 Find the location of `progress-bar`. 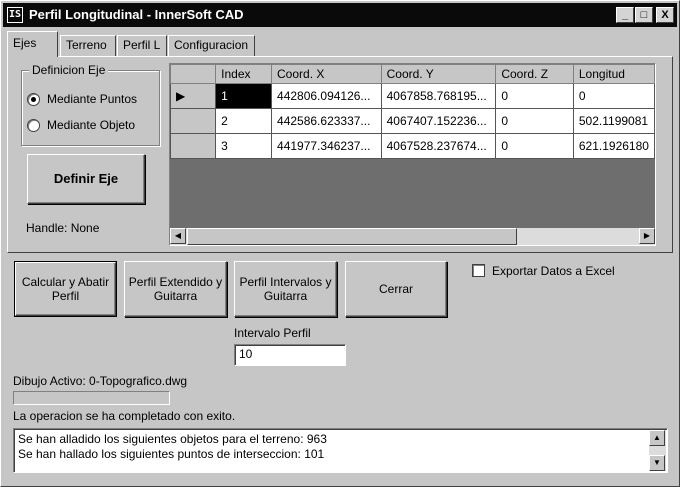

progress-bar is located at coordinates (91, 398).